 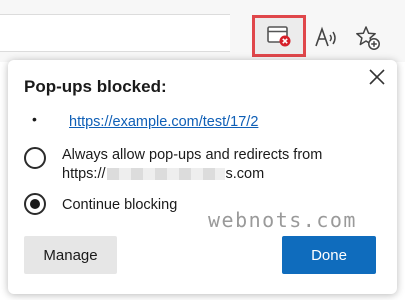 I want to click on read-aloud-icon, so click(x=325, y=36).